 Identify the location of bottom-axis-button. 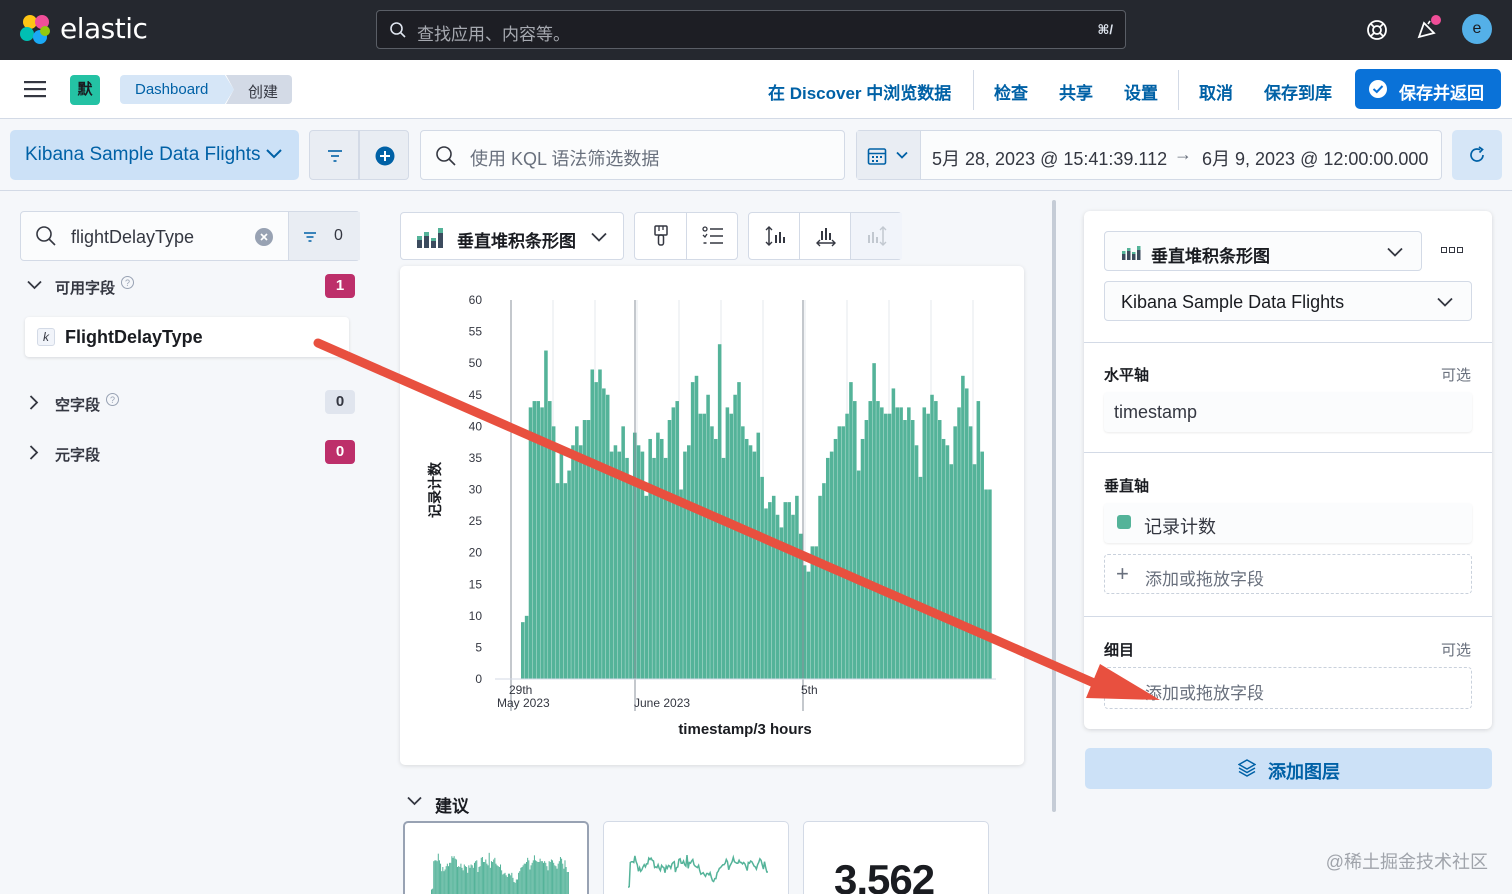
(825, 236).